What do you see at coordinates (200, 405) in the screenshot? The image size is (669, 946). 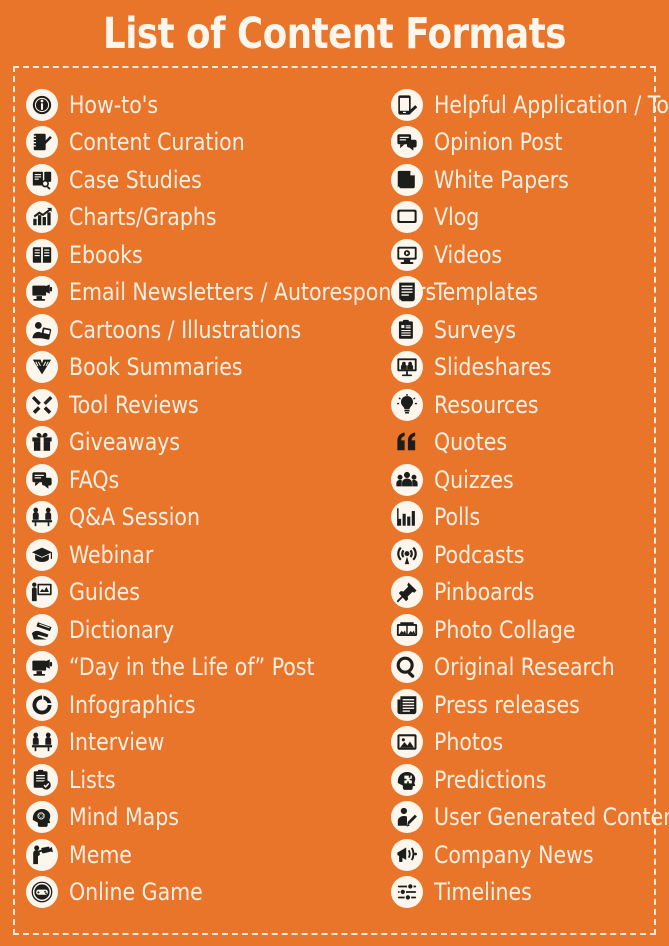 I see `list-item: Tool Reviews` at bounding box center [200, 405].